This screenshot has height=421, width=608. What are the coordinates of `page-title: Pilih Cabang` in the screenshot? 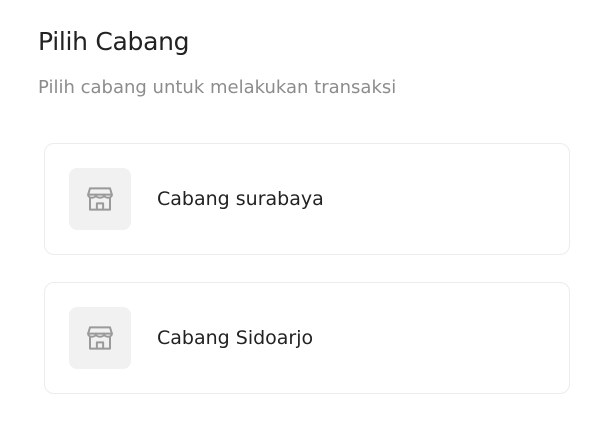 It's located at (114, 41).